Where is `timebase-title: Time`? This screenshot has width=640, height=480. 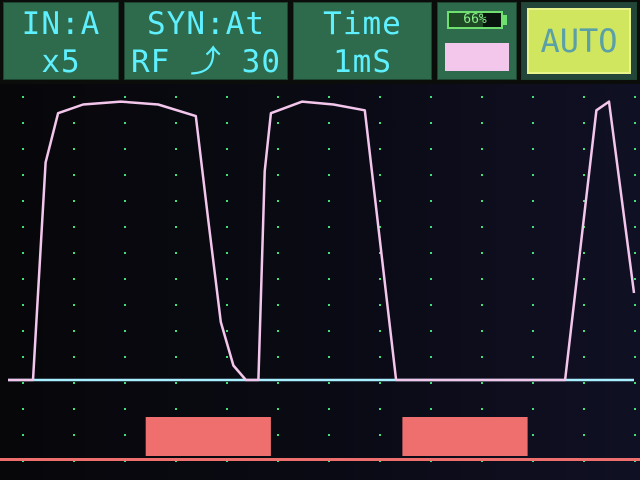
timebase-title: Time is located at coordinates (362, 24).